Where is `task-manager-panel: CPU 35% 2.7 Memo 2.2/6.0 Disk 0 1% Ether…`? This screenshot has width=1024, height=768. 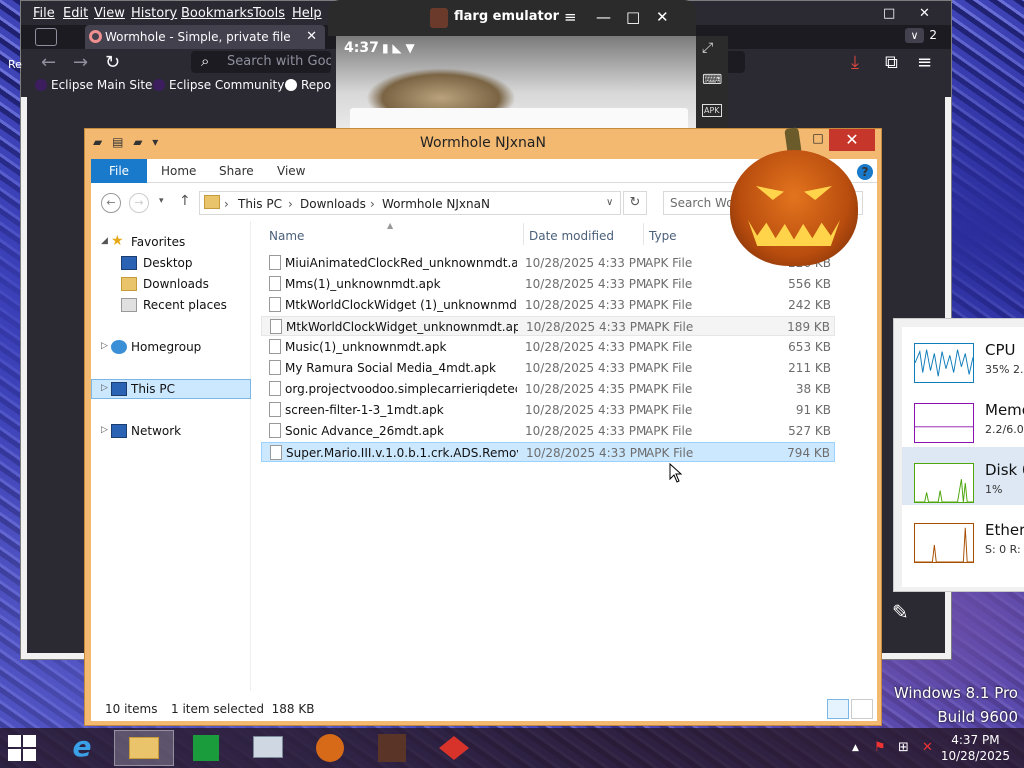 task-manager-panel: CPU 35% 2.7 Memo 2.2/6.0 Disk 0 1% Ether… is located at coordinates (958, 455).